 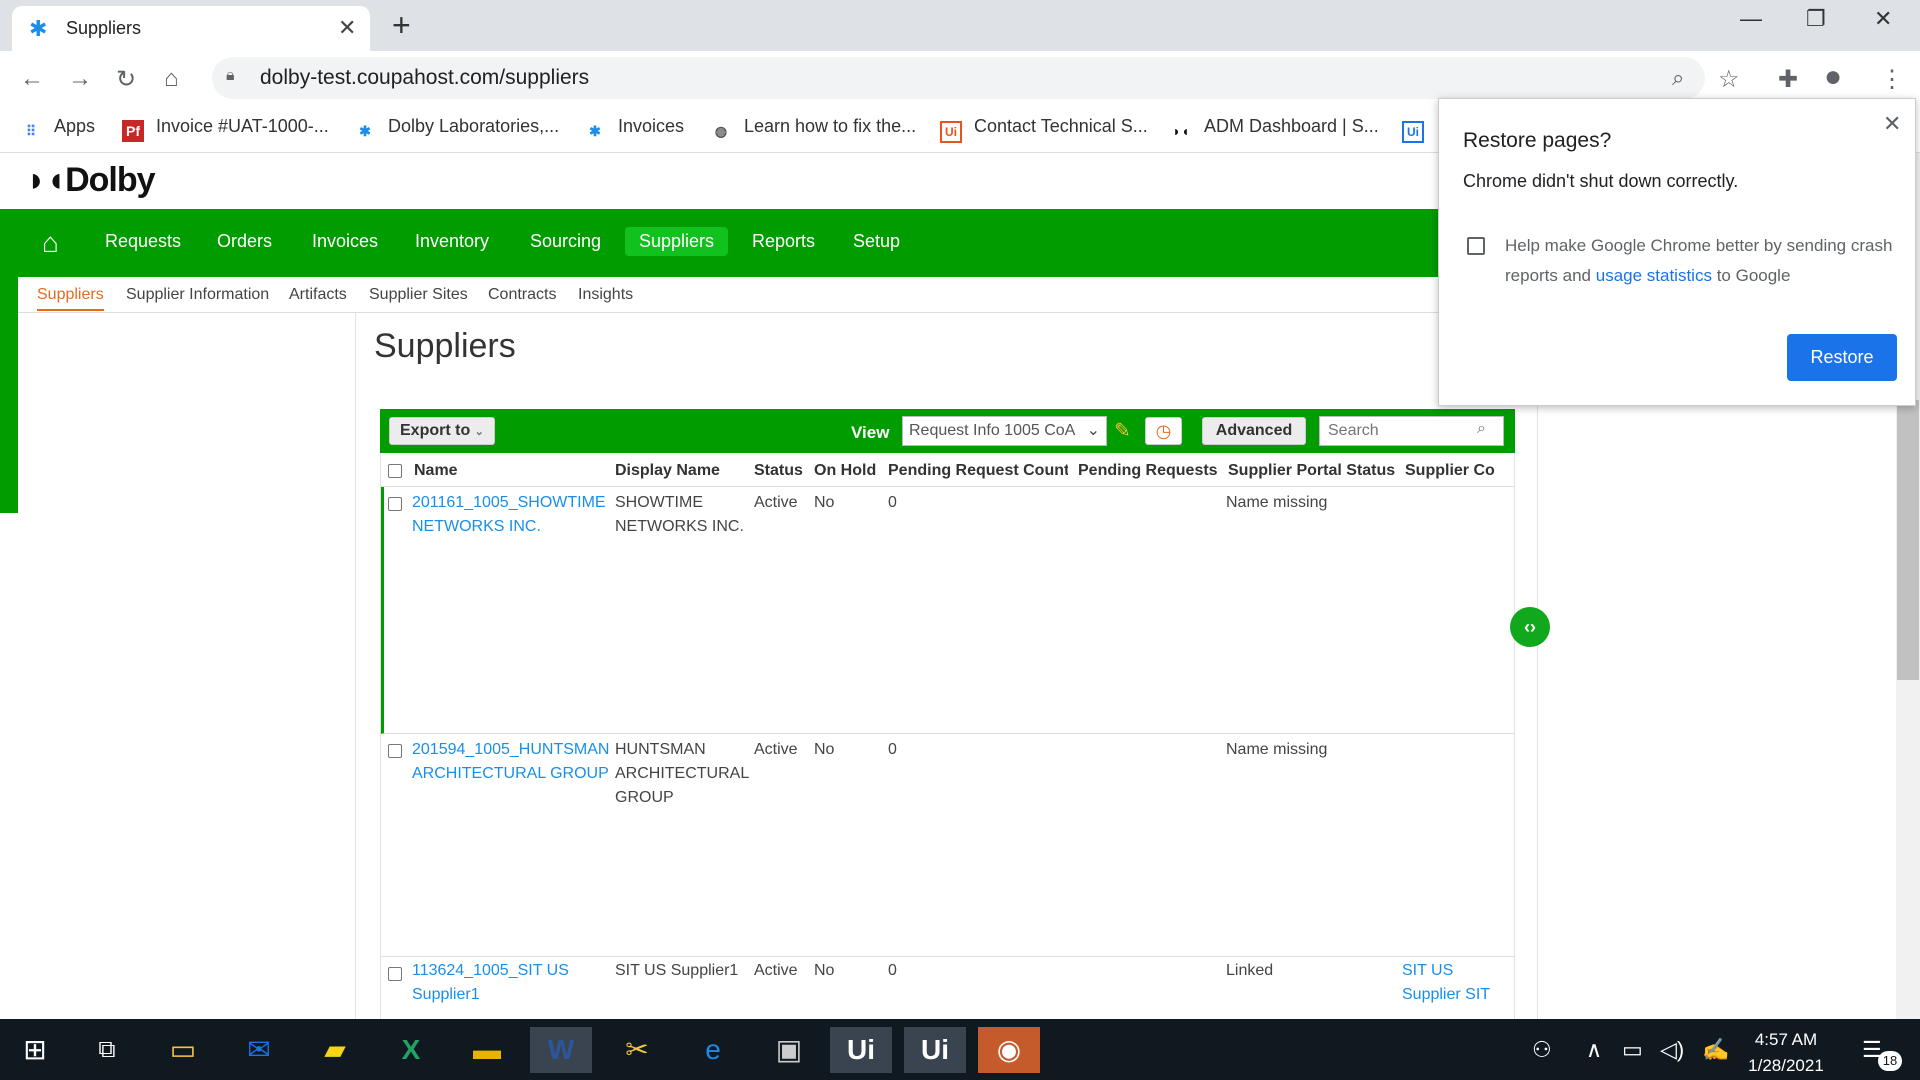 I want to click on system-clock: 4:57 AM 1/28/2021, so click(x=1786, y=1053).